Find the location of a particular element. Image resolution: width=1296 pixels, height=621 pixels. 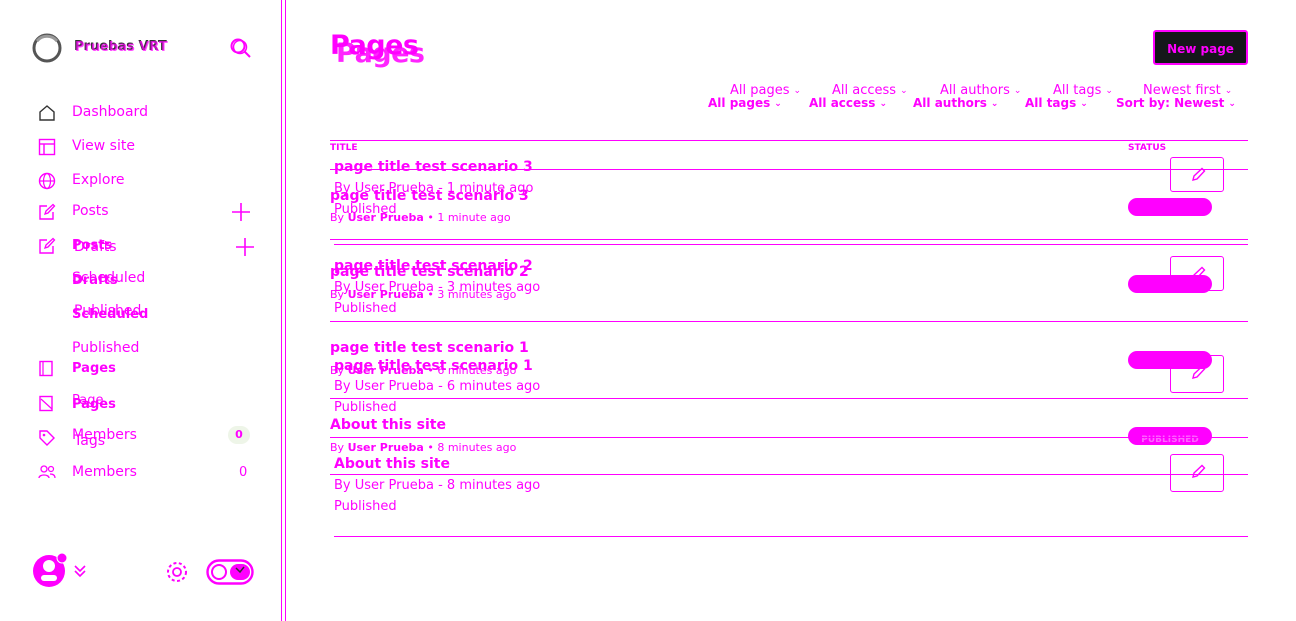

nav-explore: Explore is located at coordinates (98, 180).